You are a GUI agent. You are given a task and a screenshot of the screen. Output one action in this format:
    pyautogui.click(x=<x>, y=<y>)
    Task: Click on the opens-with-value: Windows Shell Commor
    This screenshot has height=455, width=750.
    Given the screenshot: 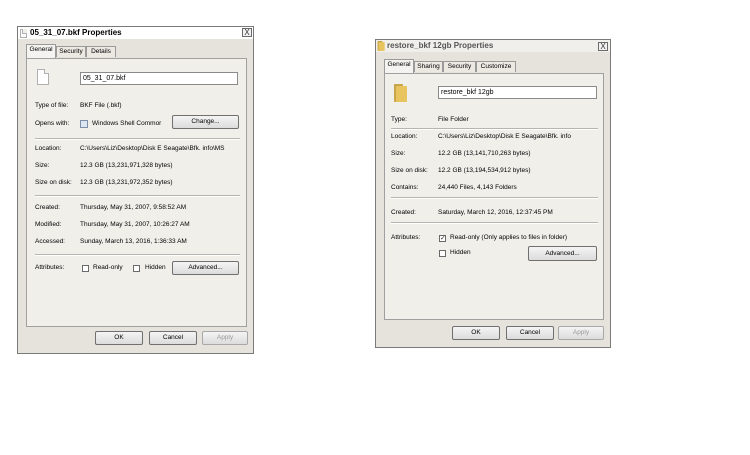 What is the action you would take?
    pyautogui.click(x=127, y=123)
    